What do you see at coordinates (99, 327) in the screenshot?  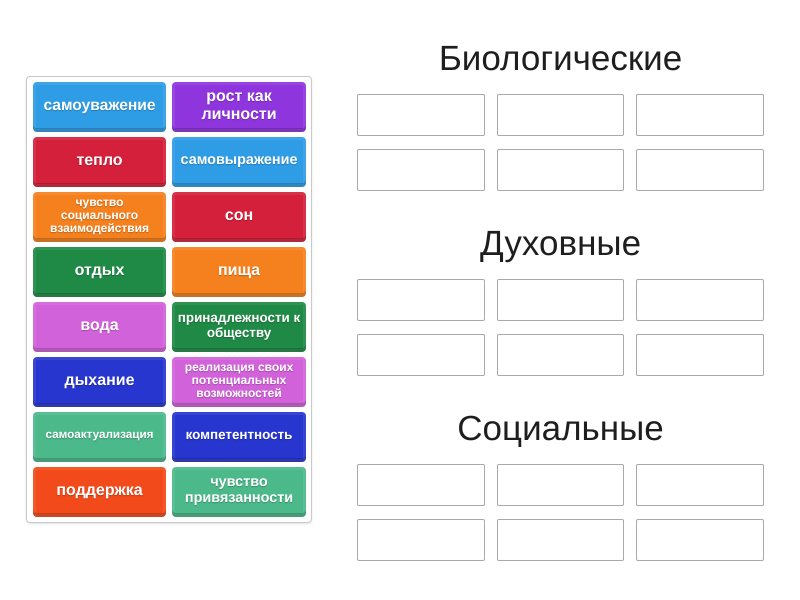 I see `word-tile: вода` at bounding box center [99, 327].